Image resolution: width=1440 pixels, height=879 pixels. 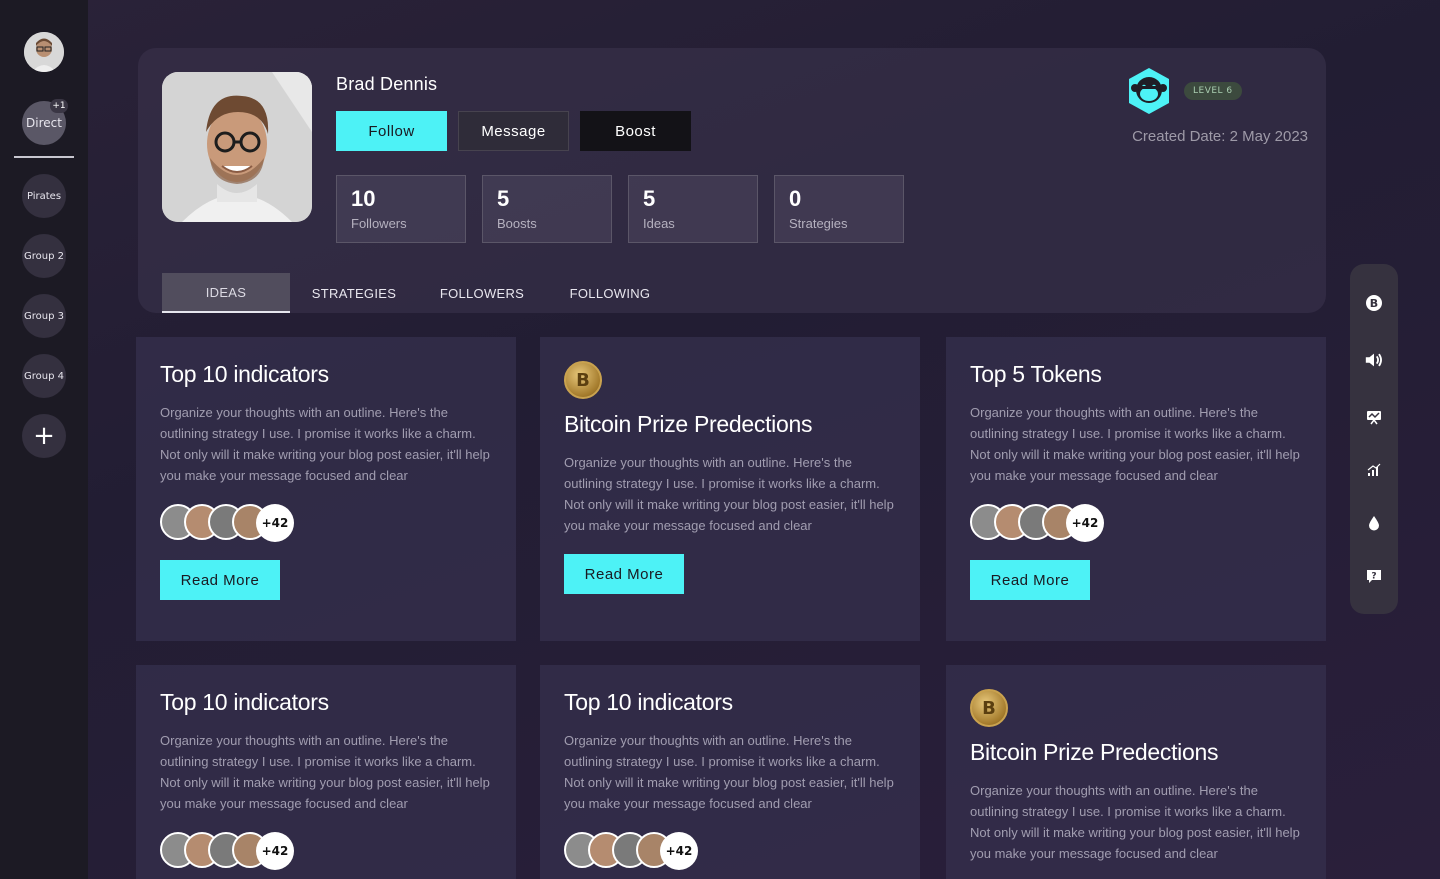 What do you see at coordinates (226, 293) in the screenshot?
I see `tab-ideas: IDEAS` at bounding box center [226, 293].